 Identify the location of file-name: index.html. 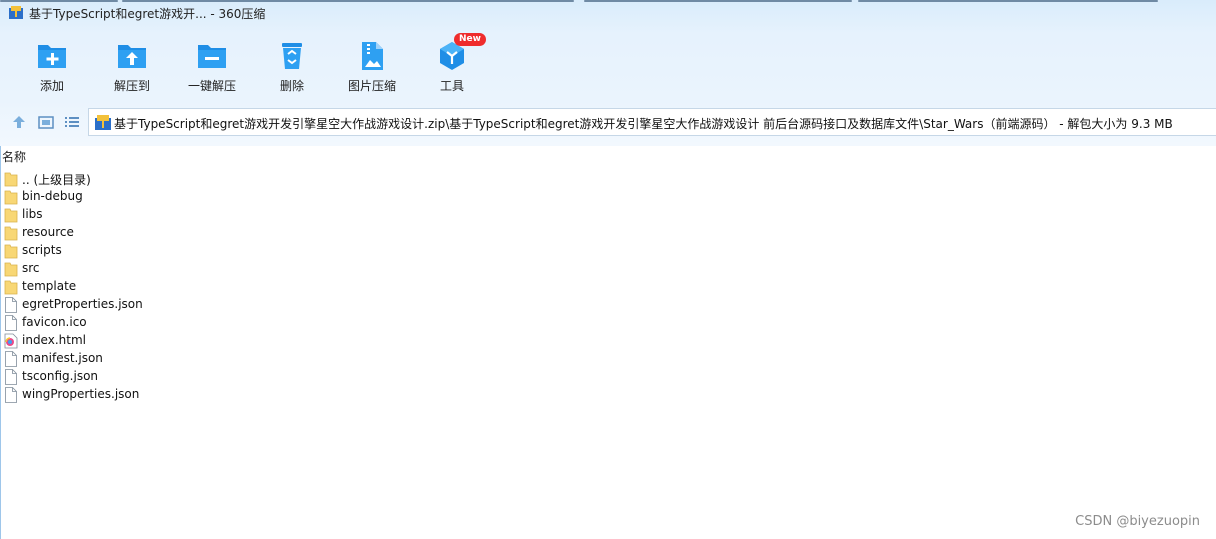
(54, 340).